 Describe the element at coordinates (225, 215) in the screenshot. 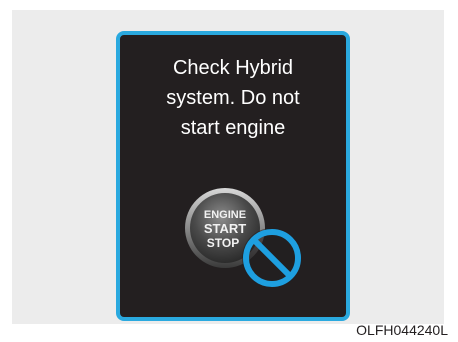

I see `engine-button-label-engine: ENGINE` at that location.